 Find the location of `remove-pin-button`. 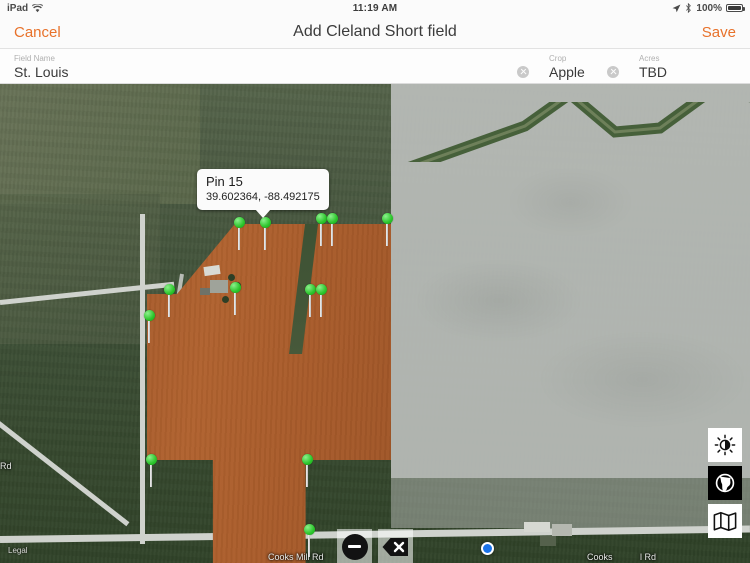

remove-pin-button is located at coordinates (354, 546).